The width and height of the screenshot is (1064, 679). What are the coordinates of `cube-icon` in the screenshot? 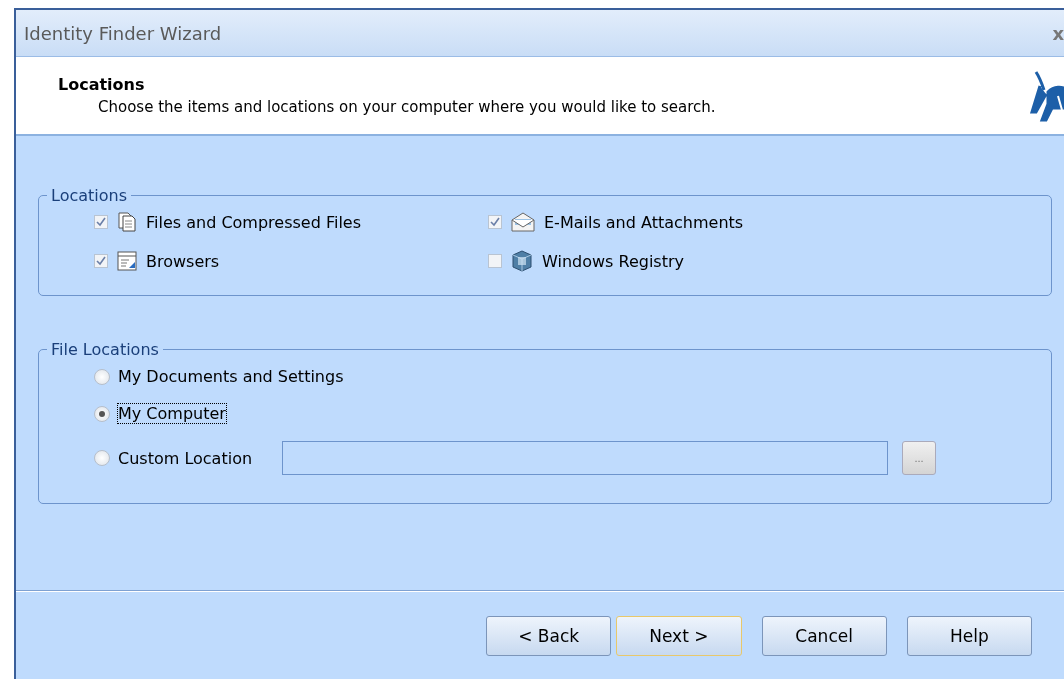 It's located at (522, 261).